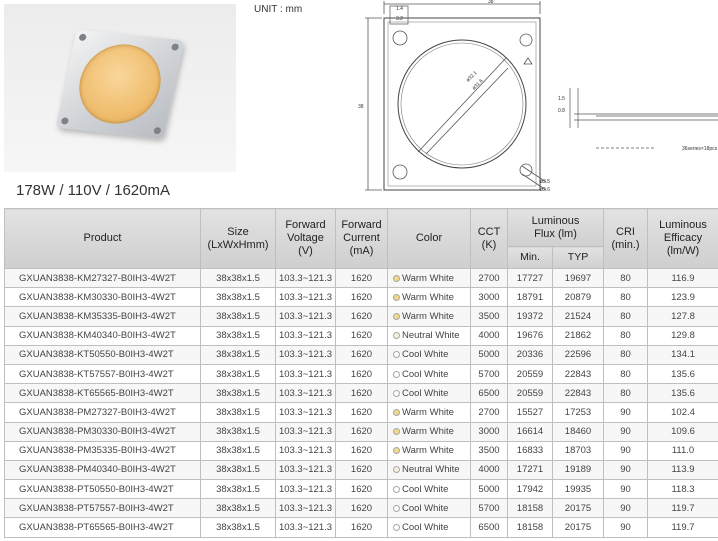  I want to click on side-view-drawing: 1.5 0.8 36series×18pcs, so click(638, 120).